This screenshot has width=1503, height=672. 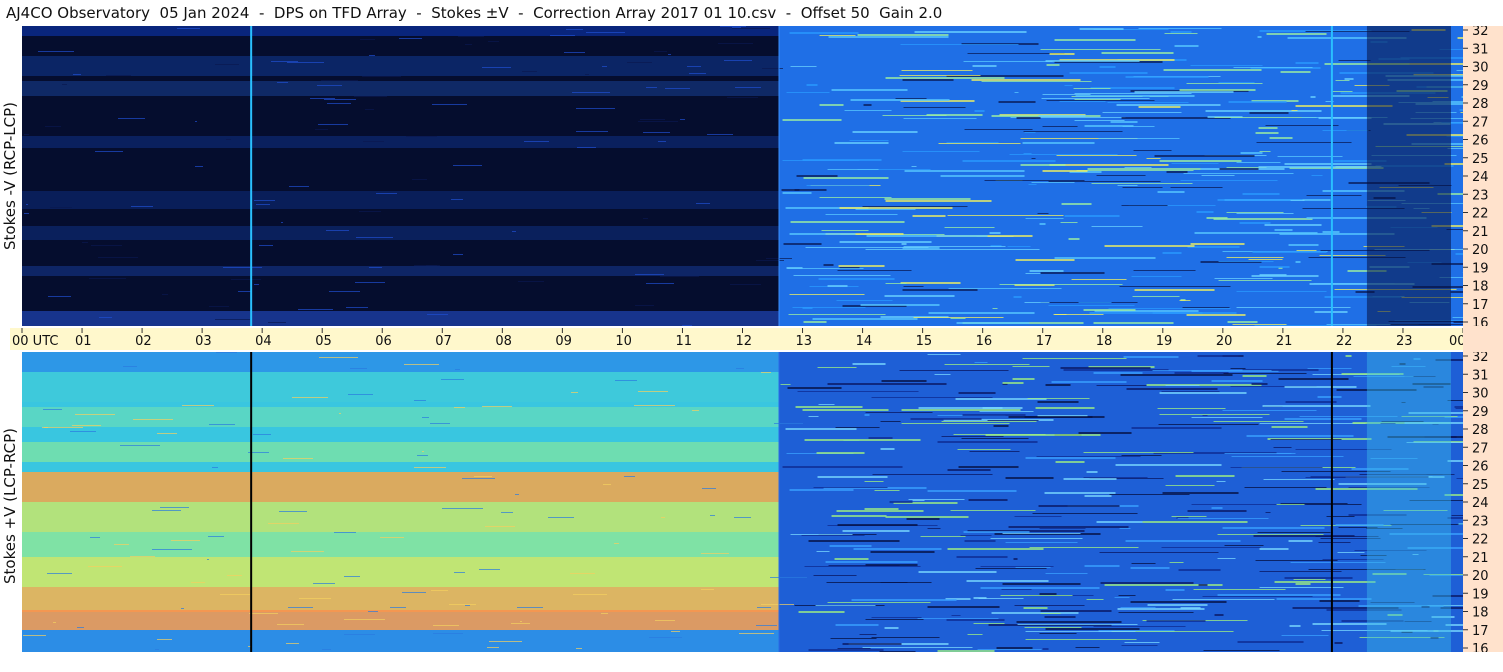 What do you see at coordinates (1480, 521) in the screenshot?
I see `freq-tick-label: 23` at bounding box center [1480, 521].